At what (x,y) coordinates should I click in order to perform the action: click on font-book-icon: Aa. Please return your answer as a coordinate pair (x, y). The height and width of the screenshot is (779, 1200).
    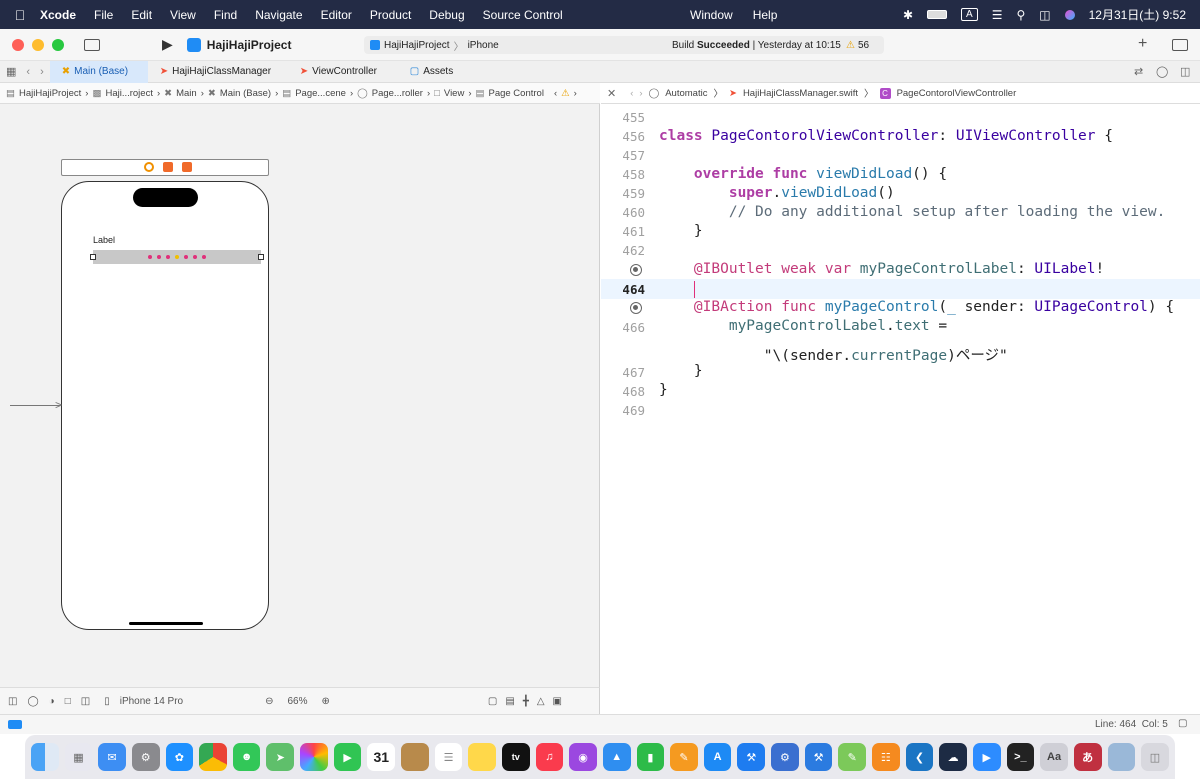
    Looking at the image, I should click on (1054, 757).